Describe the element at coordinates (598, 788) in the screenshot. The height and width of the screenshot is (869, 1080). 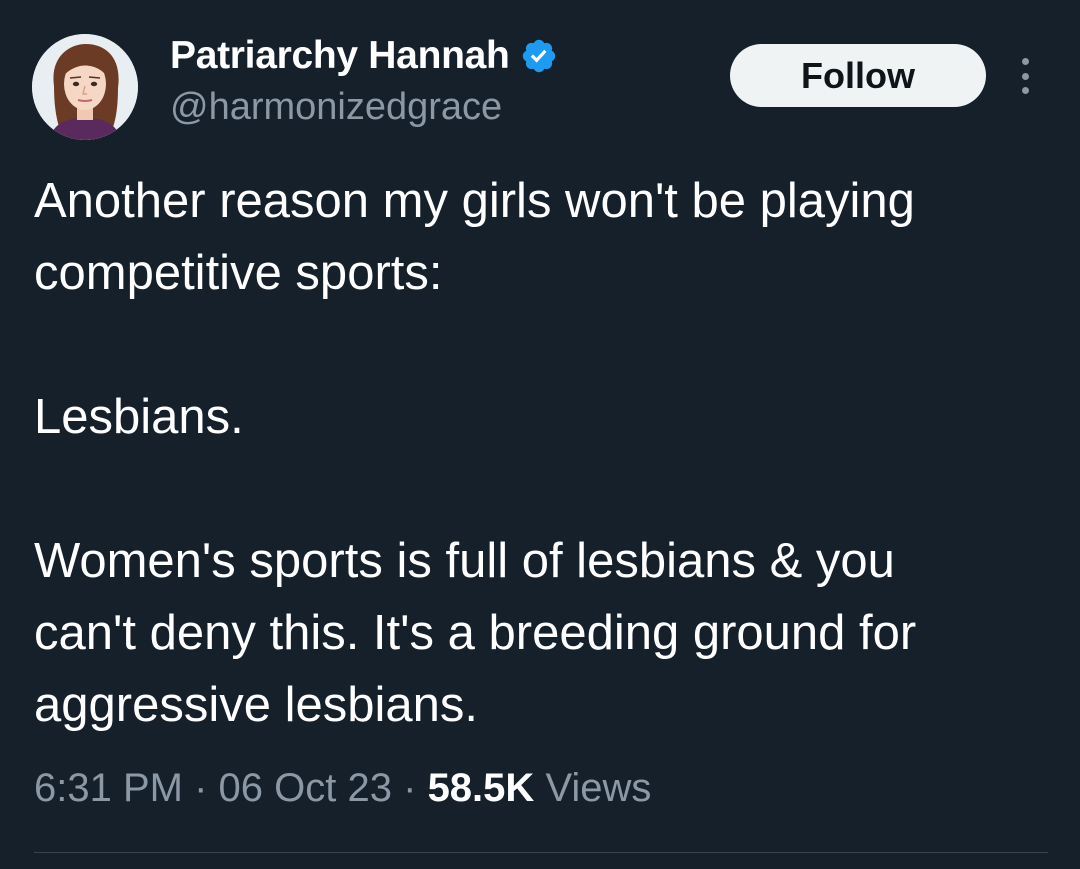
I see `views-label: Views` at that location.